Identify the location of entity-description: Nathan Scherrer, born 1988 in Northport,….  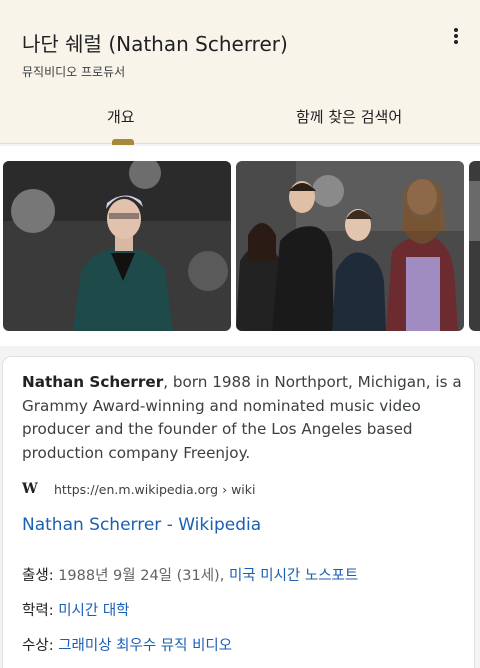
(242, 418).